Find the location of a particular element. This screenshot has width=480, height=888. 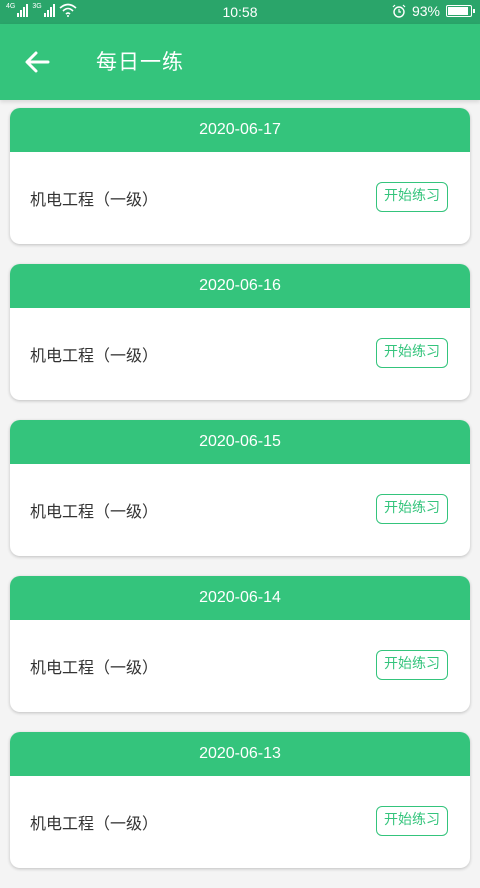

practice-card: 2020-06-16 机电工程（一级） 开始练习 is located at coordinates (240, 332).